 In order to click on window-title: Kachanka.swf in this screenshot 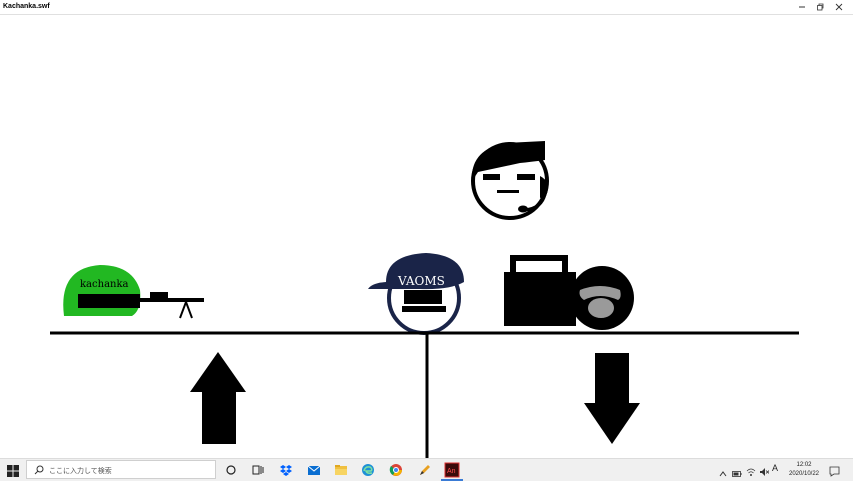, I will do `click(26, 6)`.